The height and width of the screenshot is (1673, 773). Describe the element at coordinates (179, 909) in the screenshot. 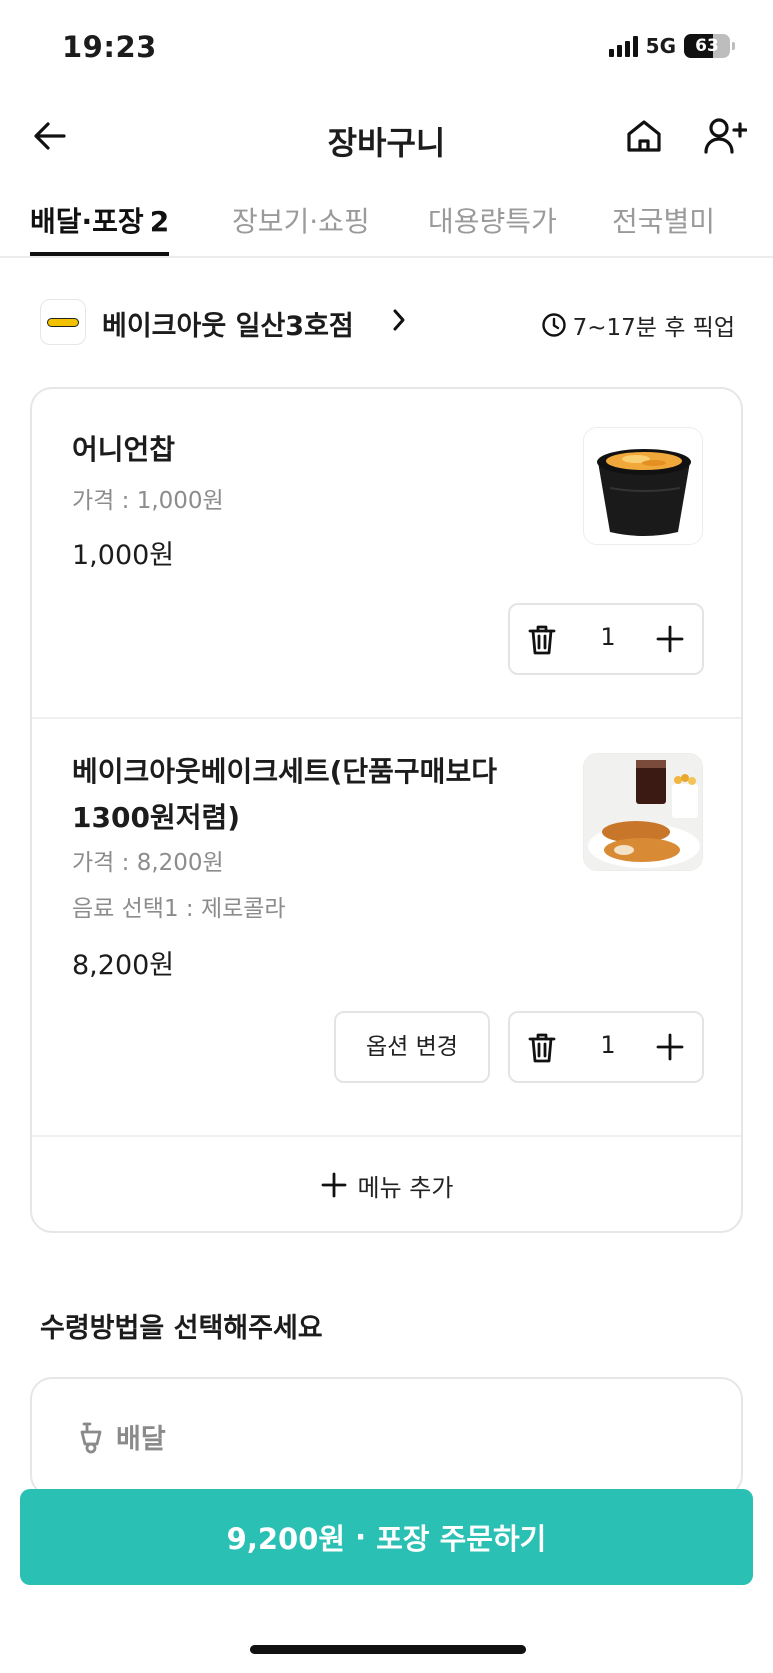

I see `item-option: 음료 선택1 : 제로콜라` at that location.